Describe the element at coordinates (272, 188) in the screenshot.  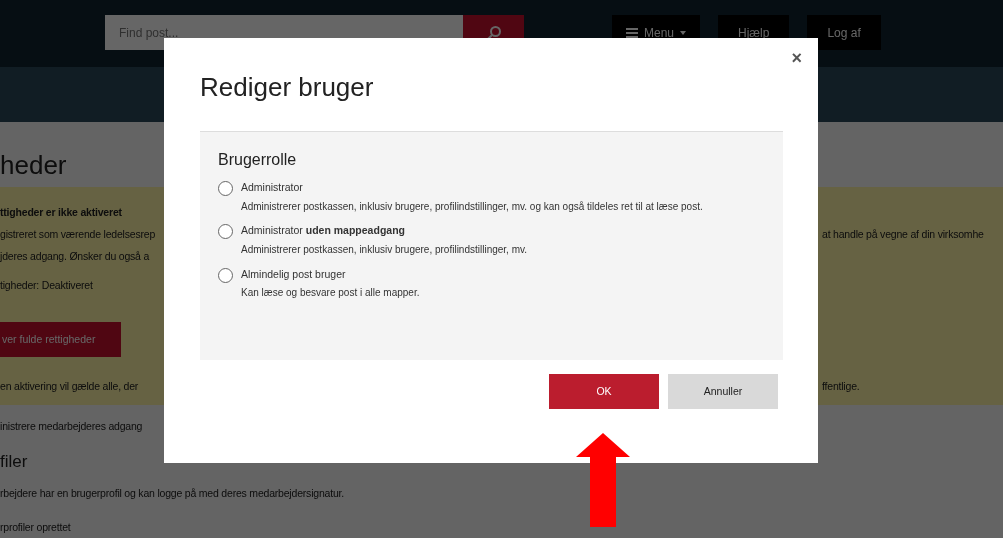
I see `role-label: Administrator` at that location.